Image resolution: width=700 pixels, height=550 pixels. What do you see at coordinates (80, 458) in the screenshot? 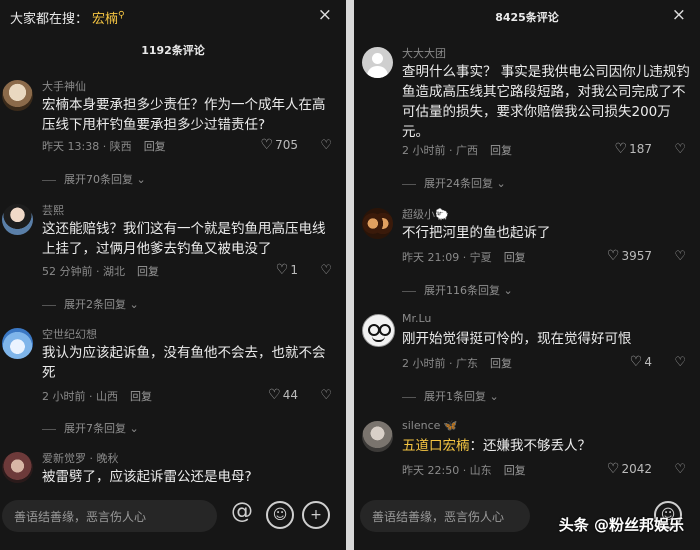
I see `comment-username: 爱新觉罗 · 晚秋` at bounding box center [80, 458].